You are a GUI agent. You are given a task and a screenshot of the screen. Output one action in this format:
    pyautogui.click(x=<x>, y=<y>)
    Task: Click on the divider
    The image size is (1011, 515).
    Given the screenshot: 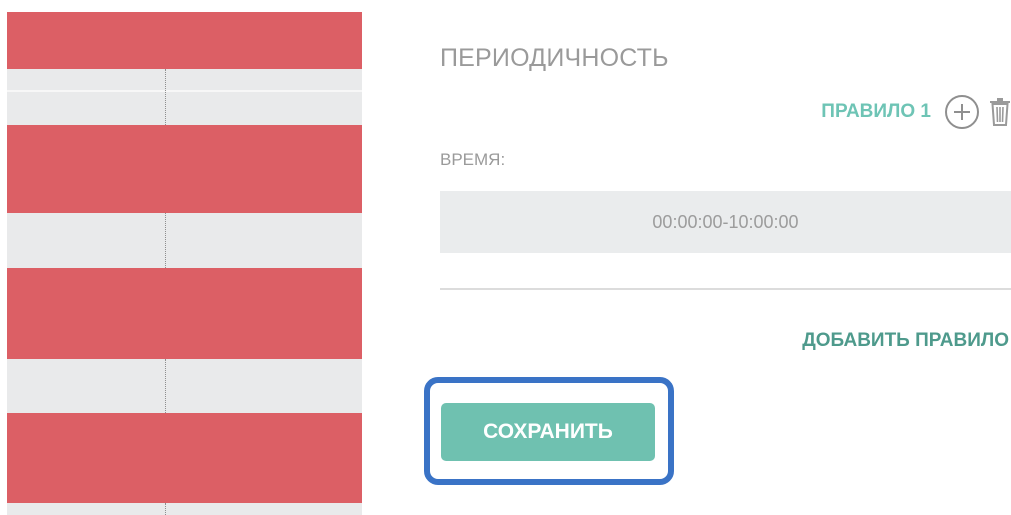 What is the action you would take?
    pyautogui.click(x=725, y=289)
    